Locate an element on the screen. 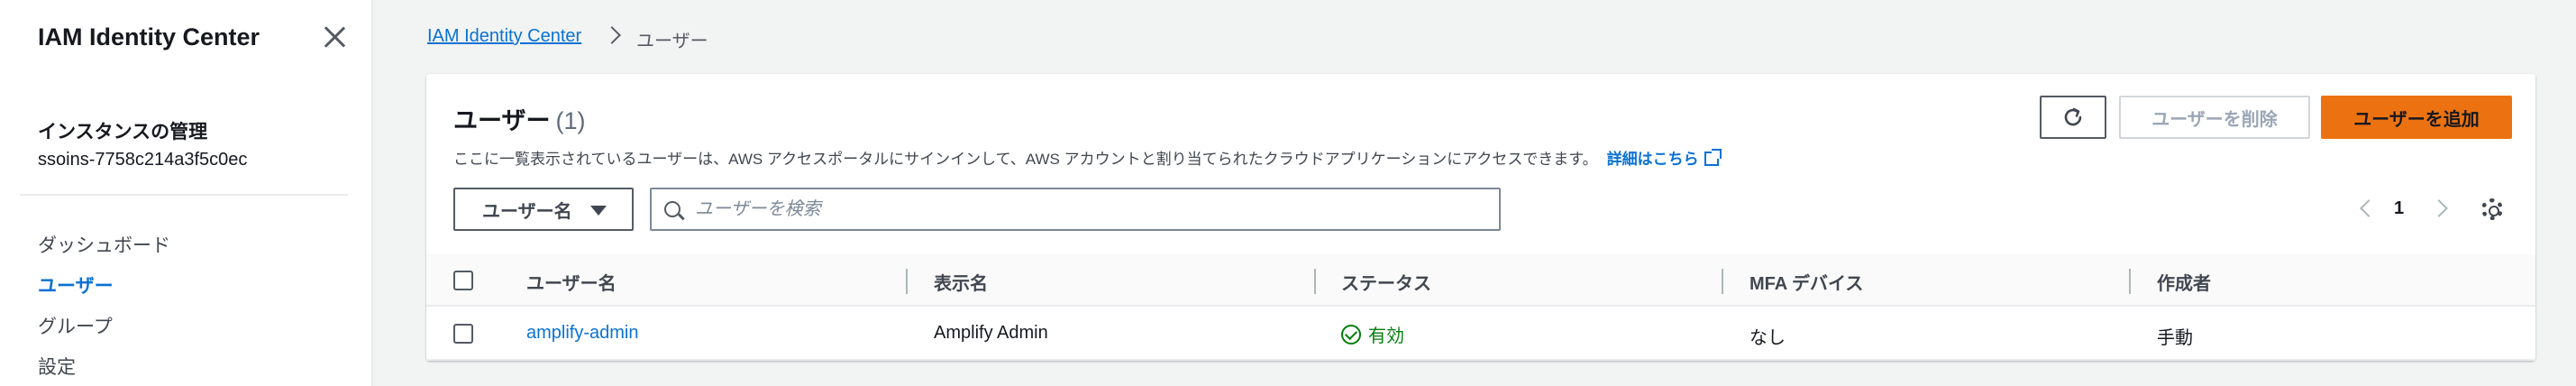 Image resolution: width=2576 pixels, height=386 pixels. row-checkbox is located at coordinates (463, 334).